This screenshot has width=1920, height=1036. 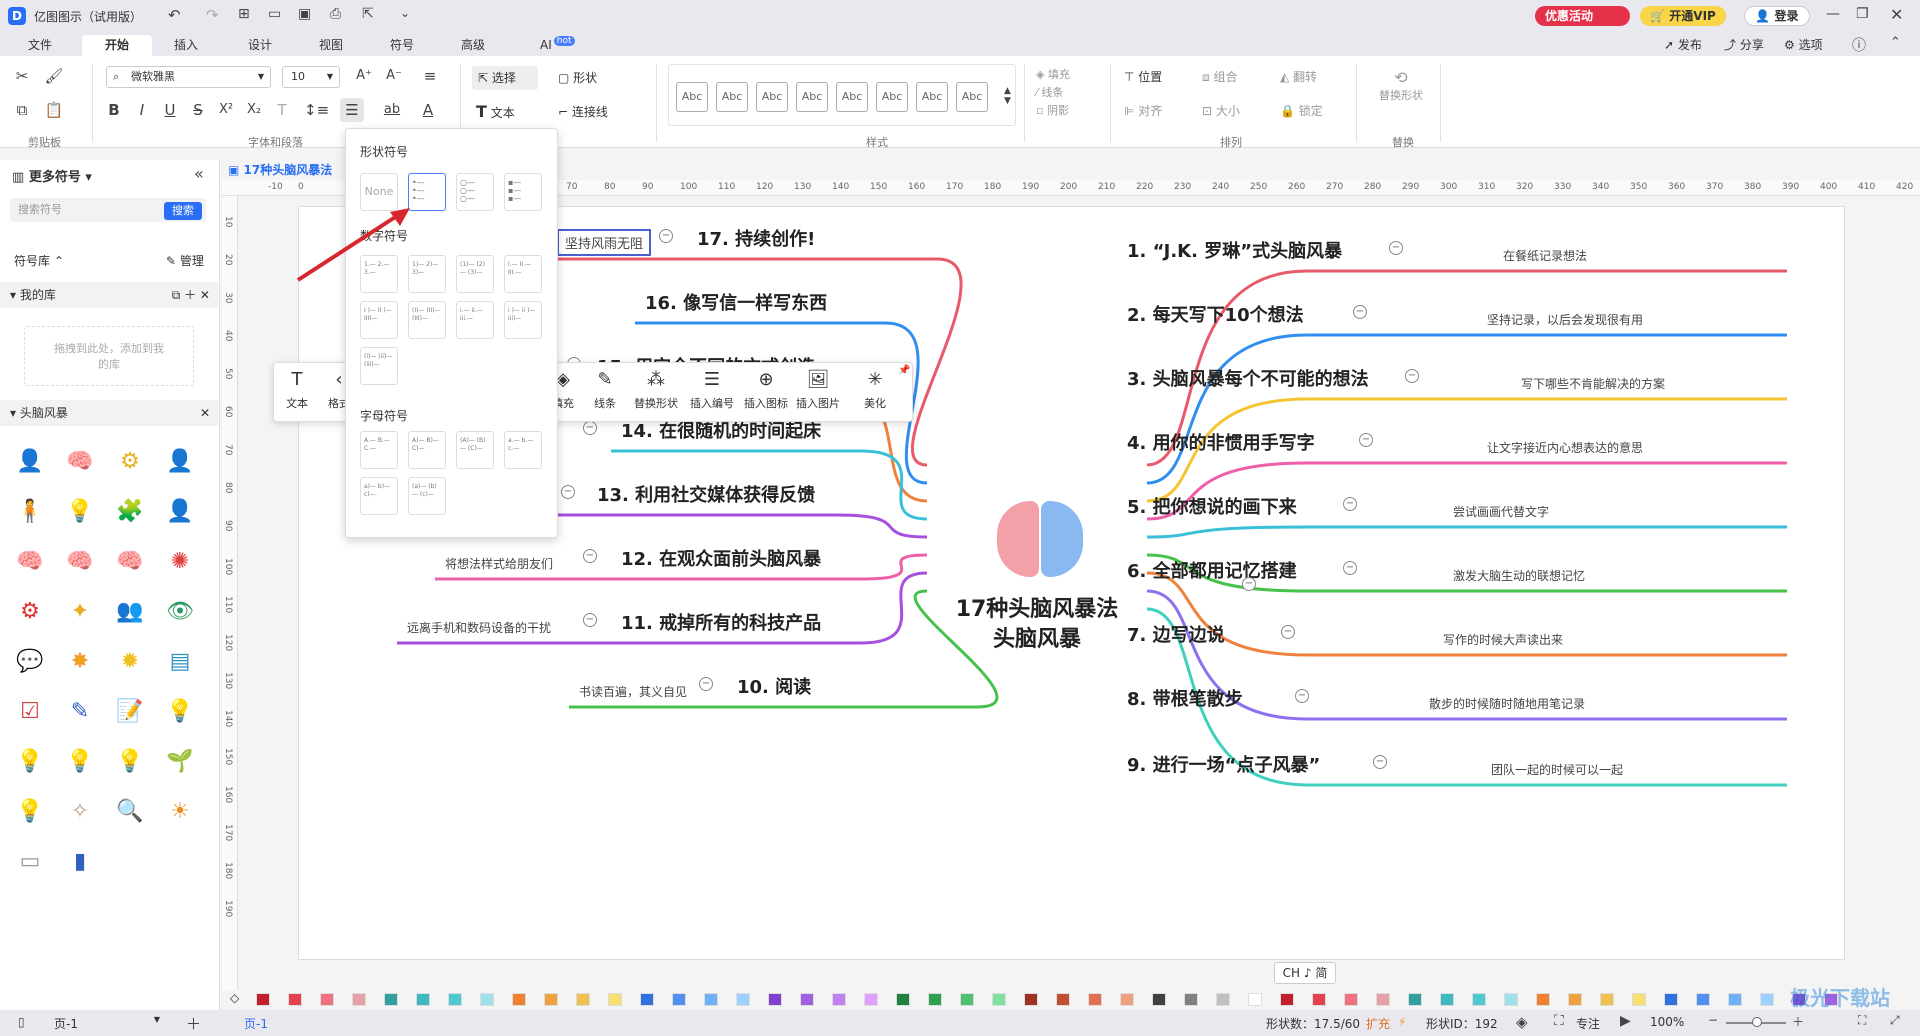 What do you see at coordinates (109, 1023) in the screenshot?
I see `page-select: 页-1 ▼` at bounding box center [109, 1023].